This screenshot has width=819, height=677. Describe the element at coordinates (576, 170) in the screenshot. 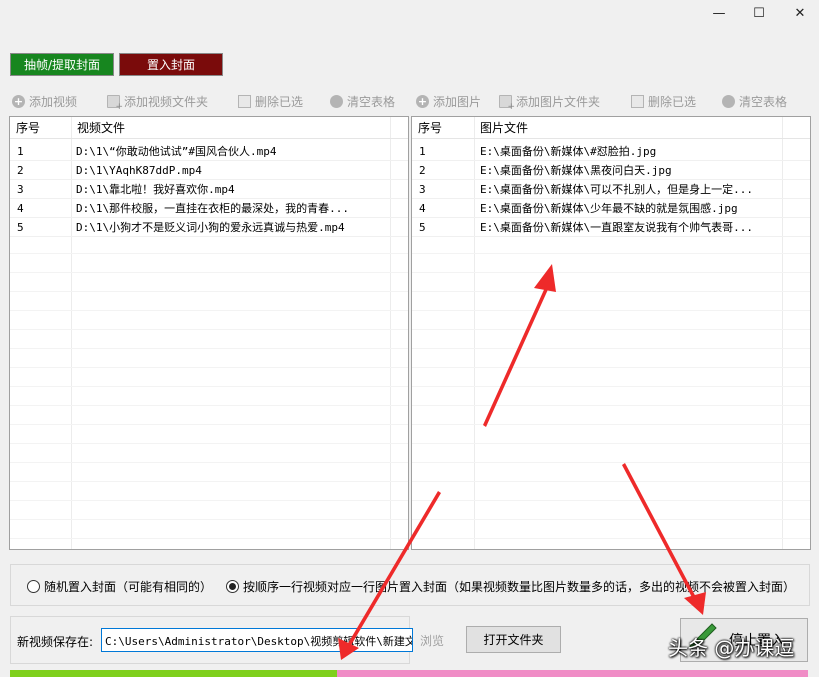

I see `row-file: E:\桌面备份\新媒体\黑夜问白天.jpg` at that location.